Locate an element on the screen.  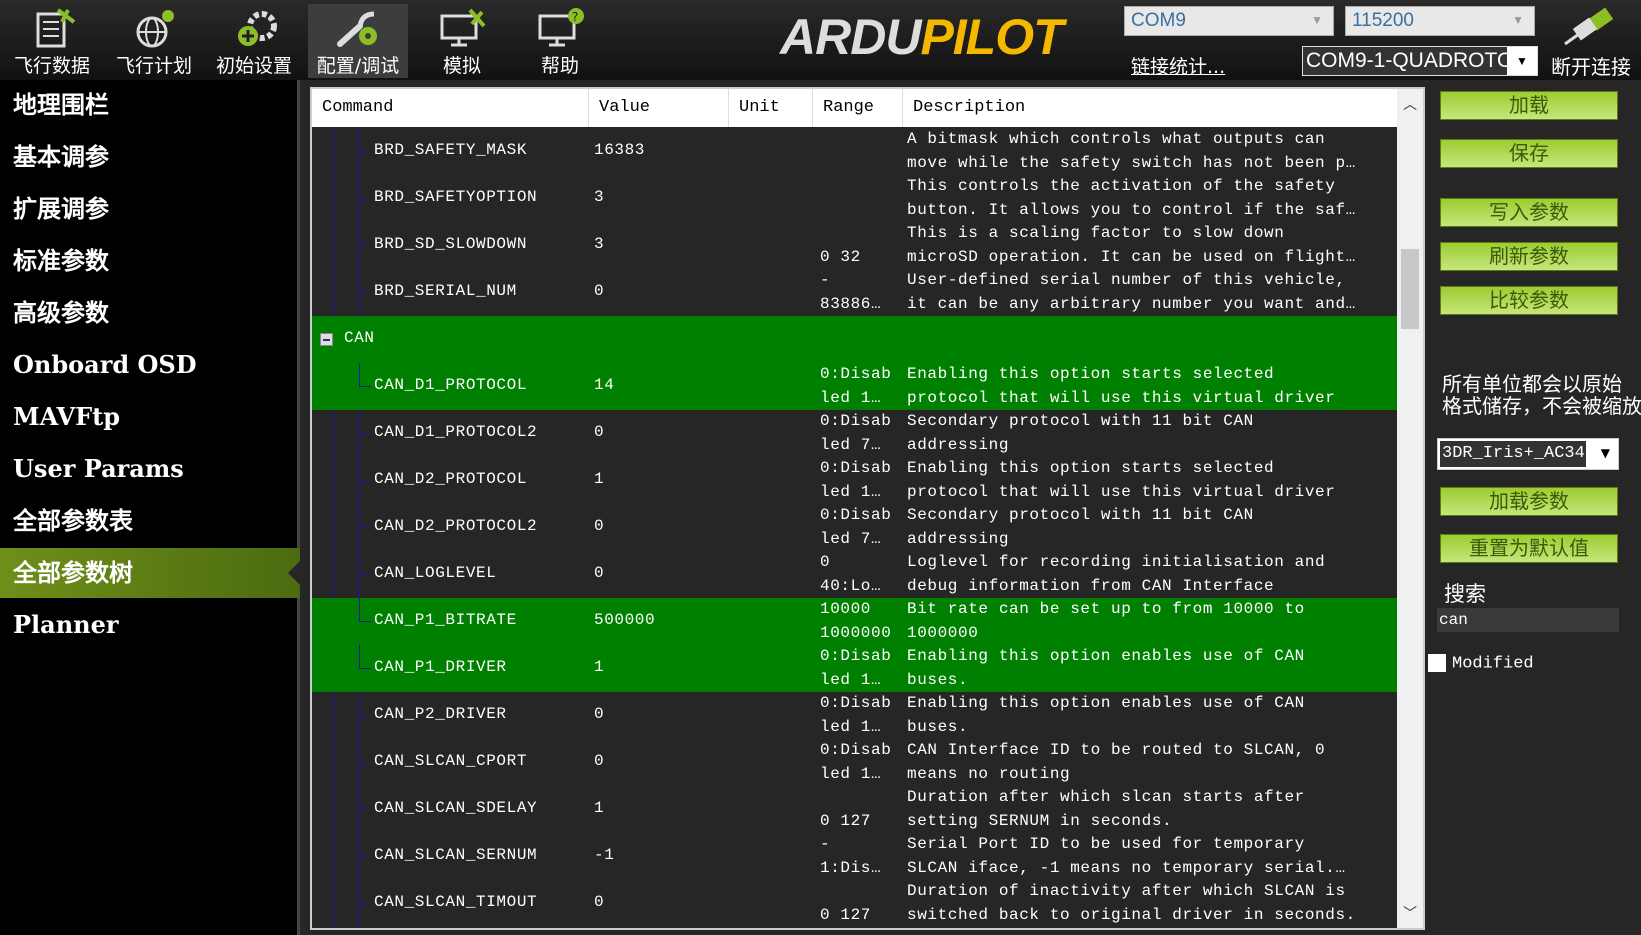
save-button: 保存 is located at coordinates (1529, 153).